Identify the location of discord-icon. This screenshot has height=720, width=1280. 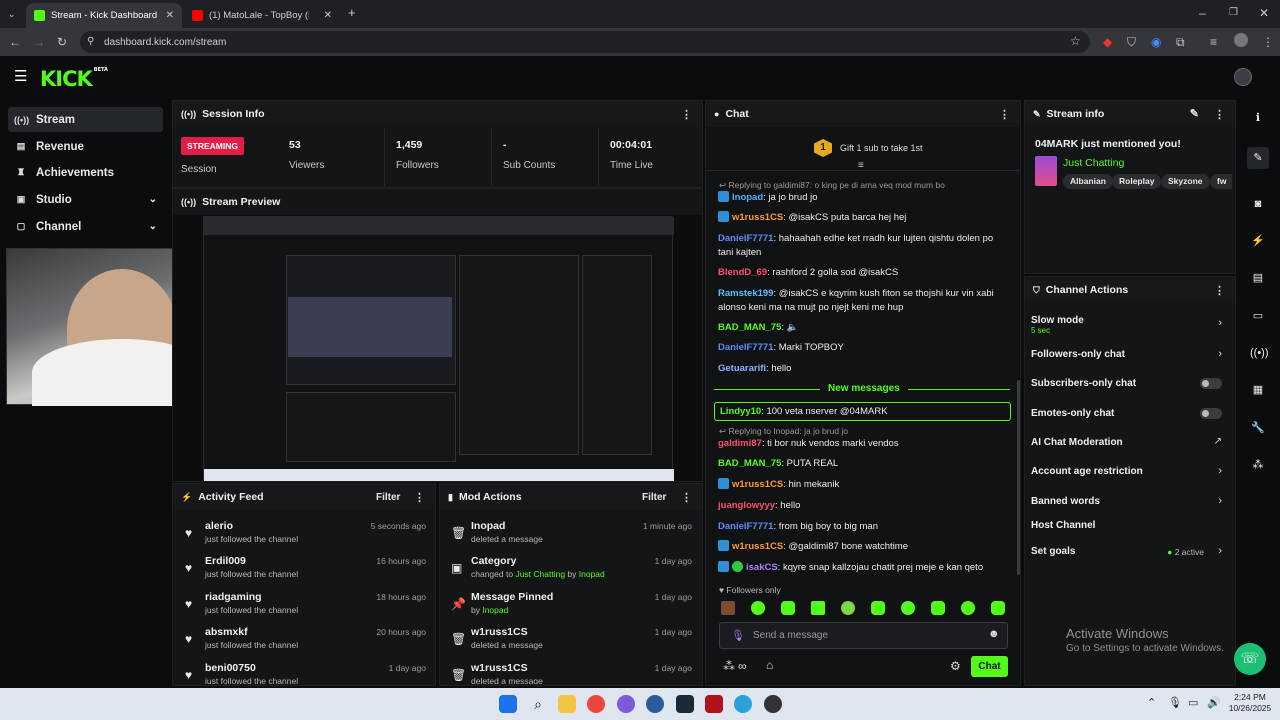
(626, 704).